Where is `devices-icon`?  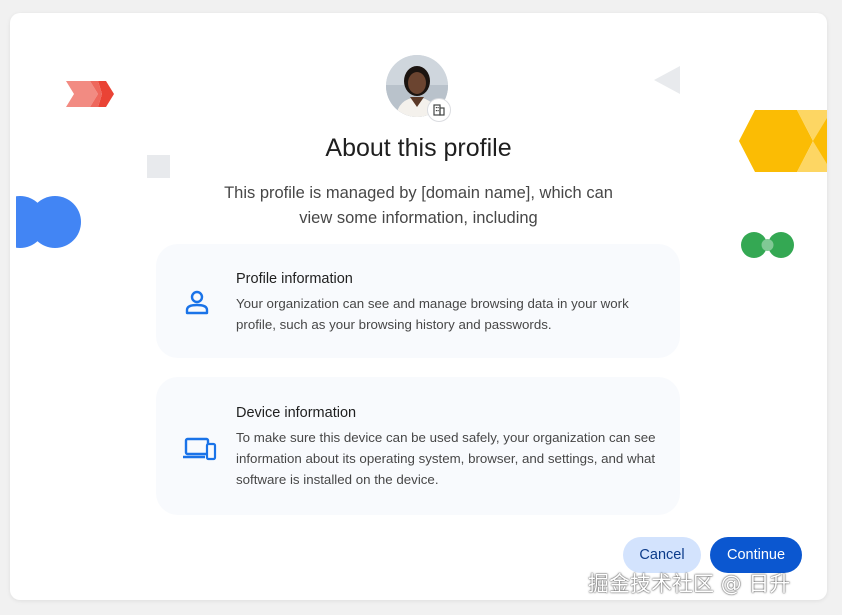
devices-icon is located at coordinates (200, 449).